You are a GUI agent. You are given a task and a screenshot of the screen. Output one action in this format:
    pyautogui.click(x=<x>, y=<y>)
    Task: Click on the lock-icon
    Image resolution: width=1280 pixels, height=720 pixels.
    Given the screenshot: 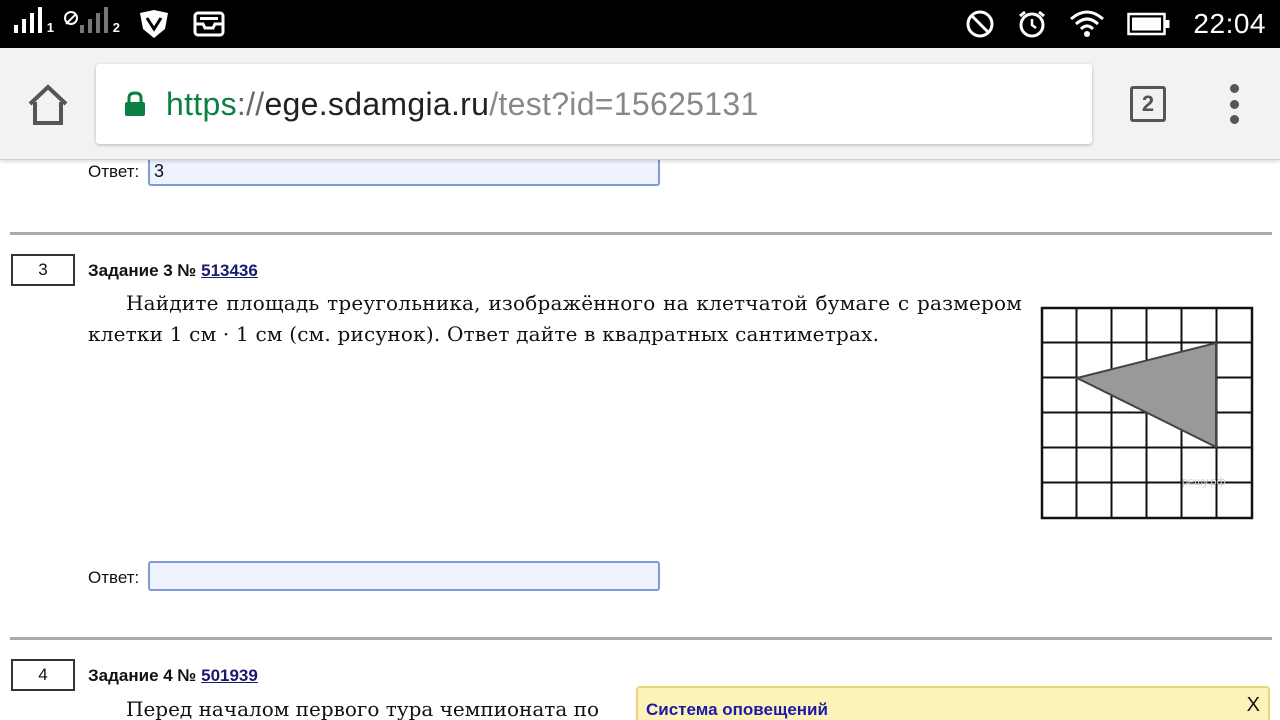 What is the action you would take?
    pyautogui.click(x=135, y=103)
    